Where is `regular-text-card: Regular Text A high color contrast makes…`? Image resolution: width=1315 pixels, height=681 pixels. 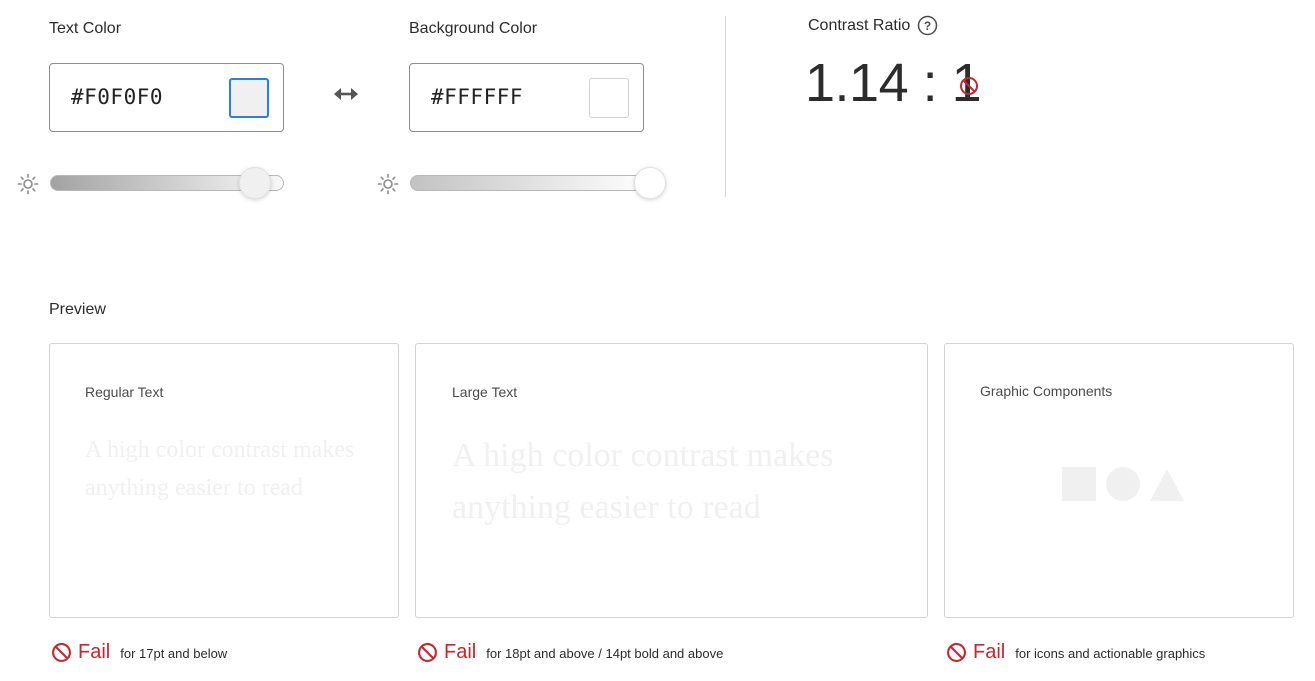 regular-text-card: Regular Text A high color contrast makes… is located at coordinates (224, 480).